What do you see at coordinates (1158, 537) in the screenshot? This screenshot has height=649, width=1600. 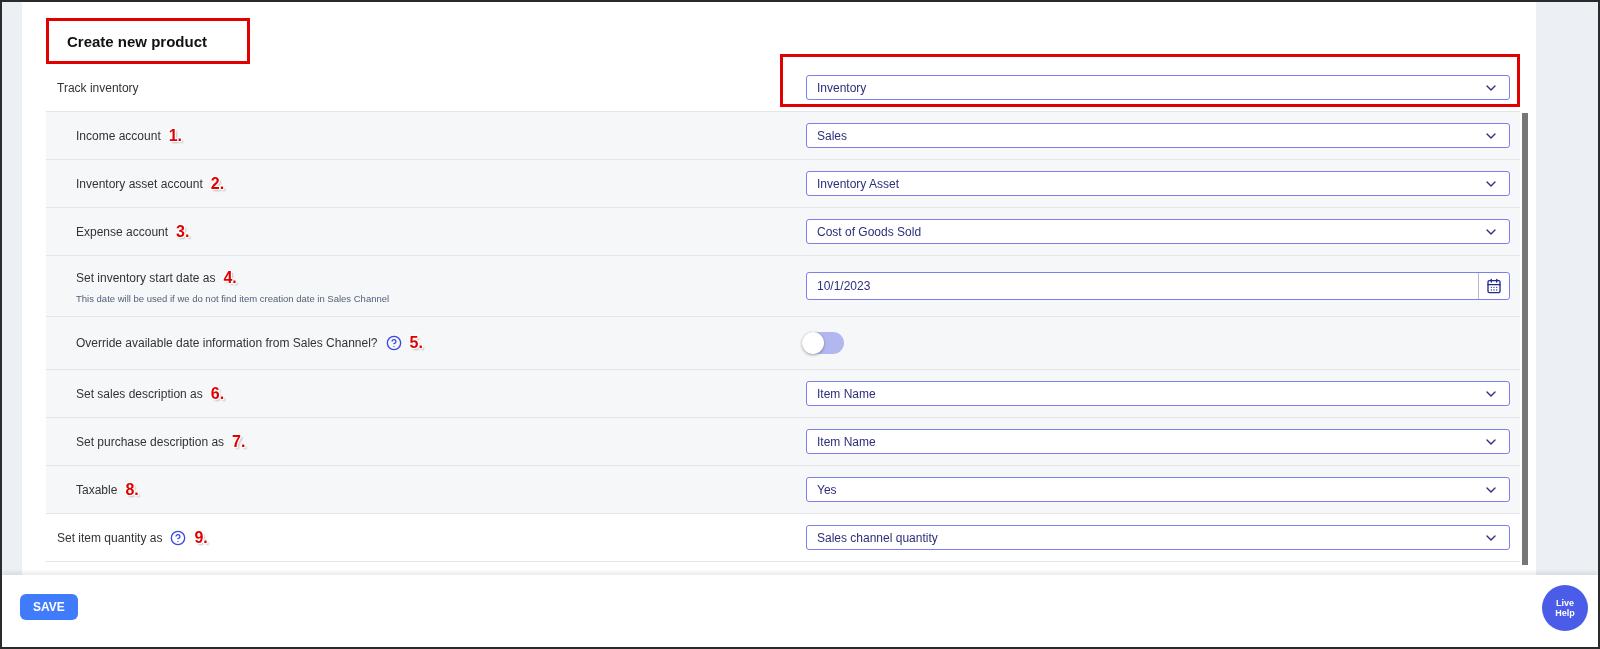 I see `dropdown: Sales channel quantity` at bounding box center [1158, 537].